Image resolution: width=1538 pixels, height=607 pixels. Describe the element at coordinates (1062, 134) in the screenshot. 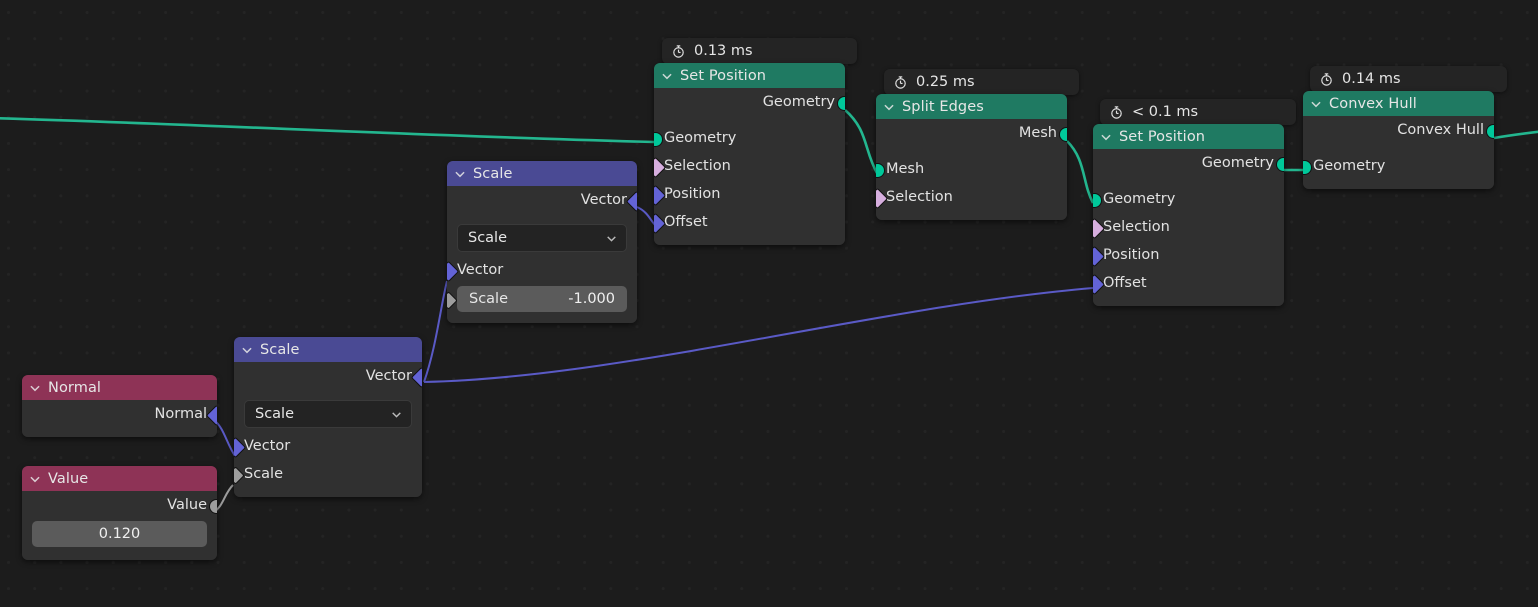

I see `socket-splitedges-mesh-output` at that location.